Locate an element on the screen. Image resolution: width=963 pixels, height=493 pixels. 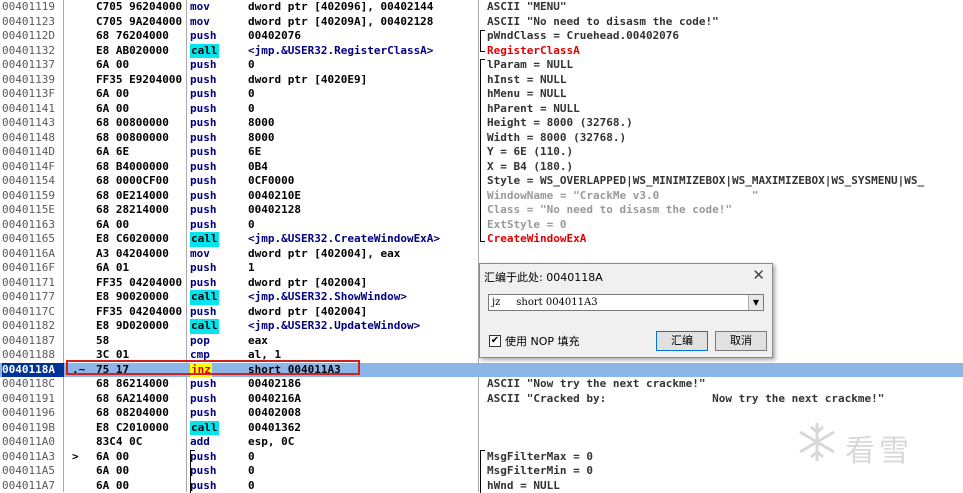
instruction-combobox: jz short 004011A3 ▼ is located at coordinates (626, 302).